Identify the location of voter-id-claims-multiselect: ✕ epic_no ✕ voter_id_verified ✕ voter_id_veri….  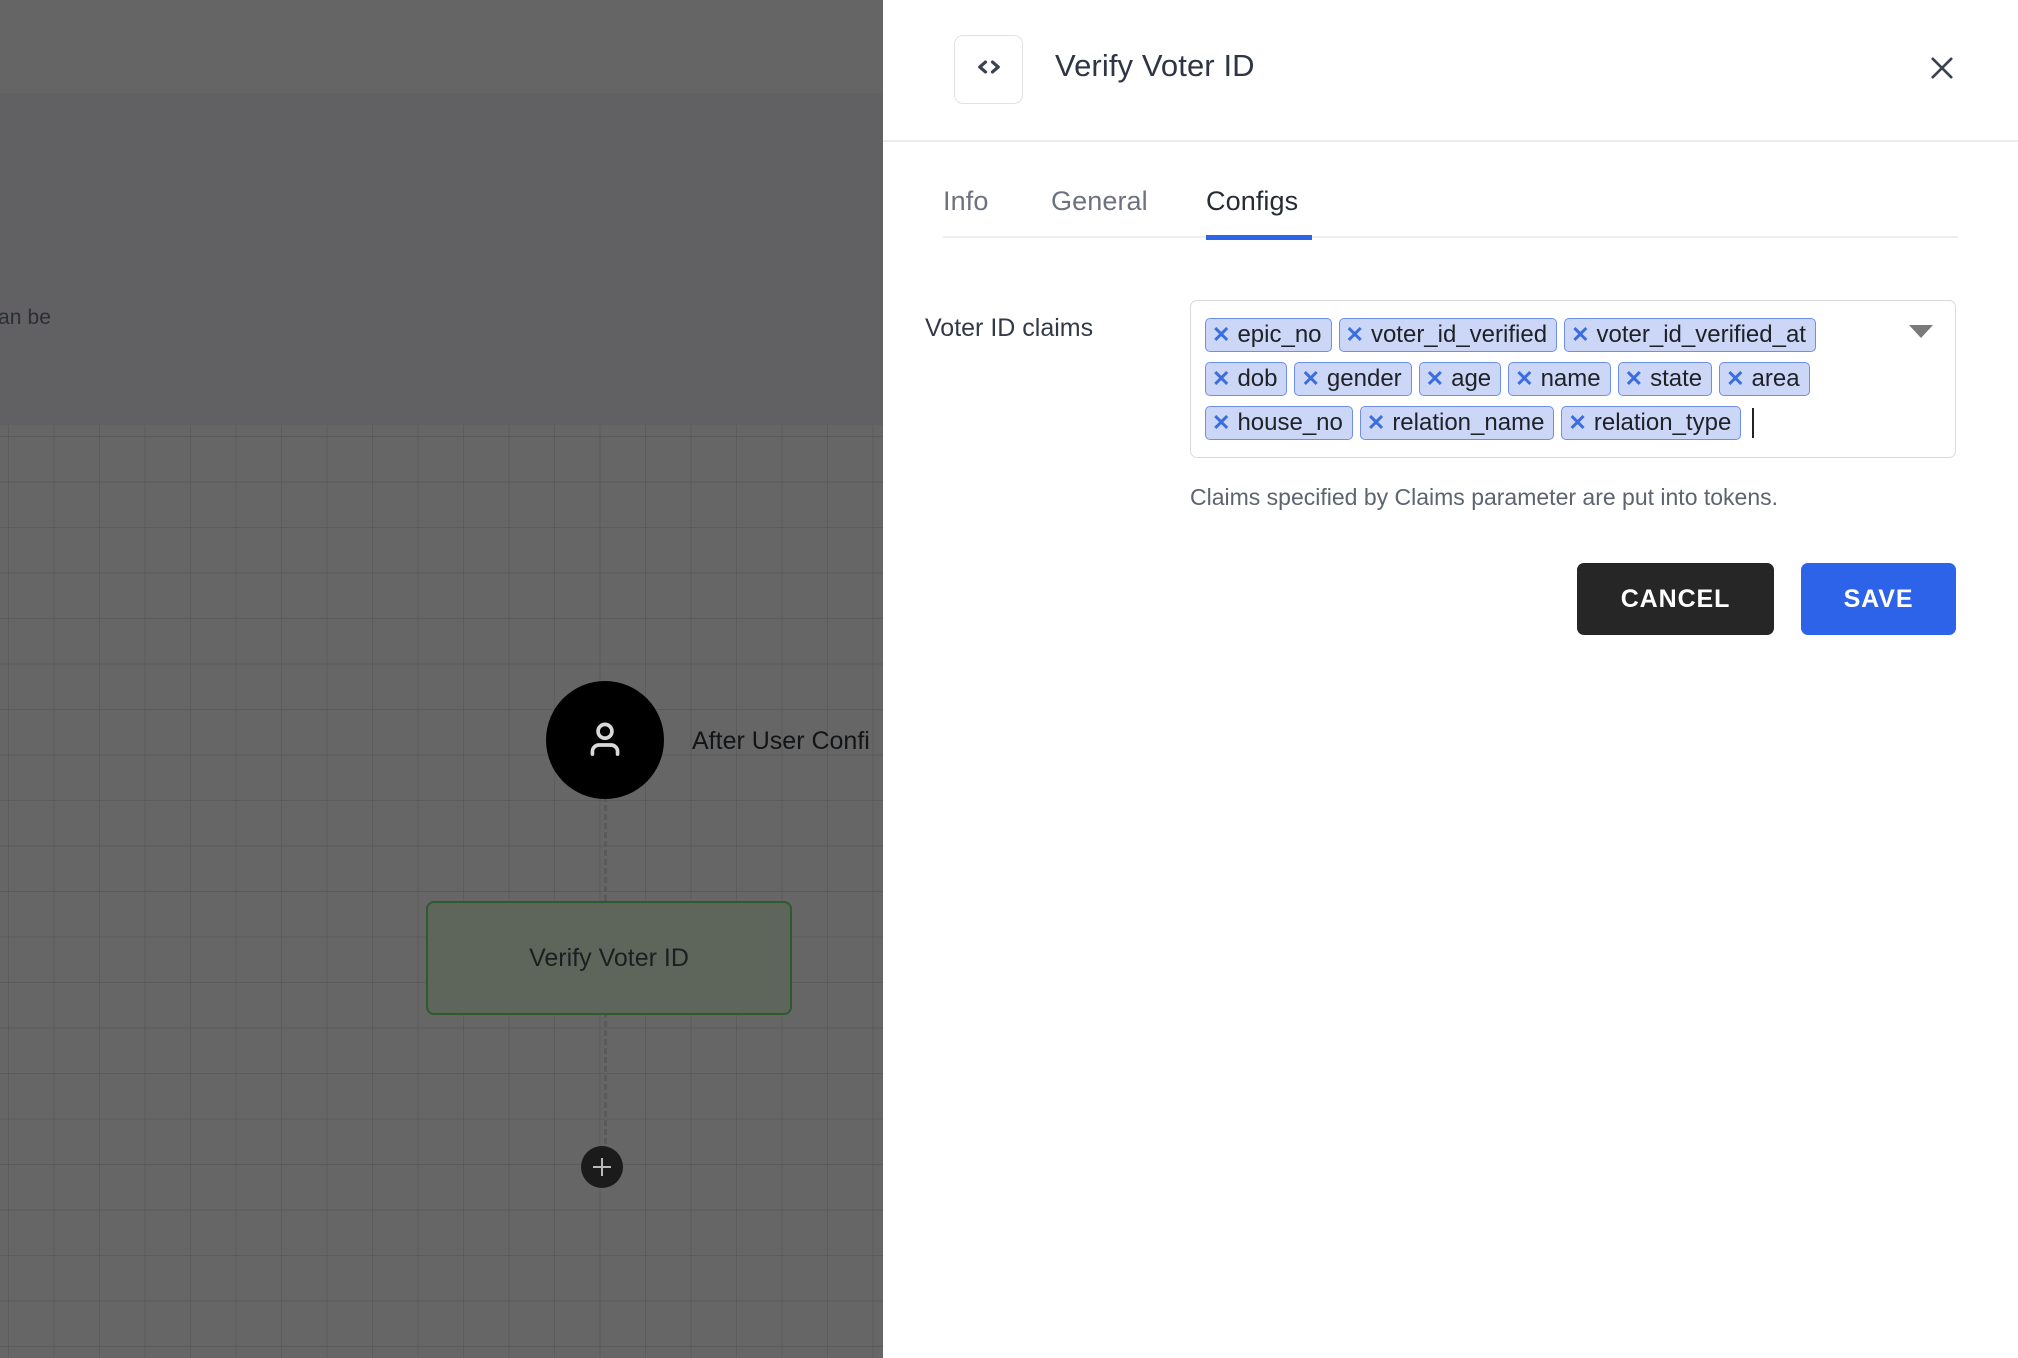
(1573, 379).